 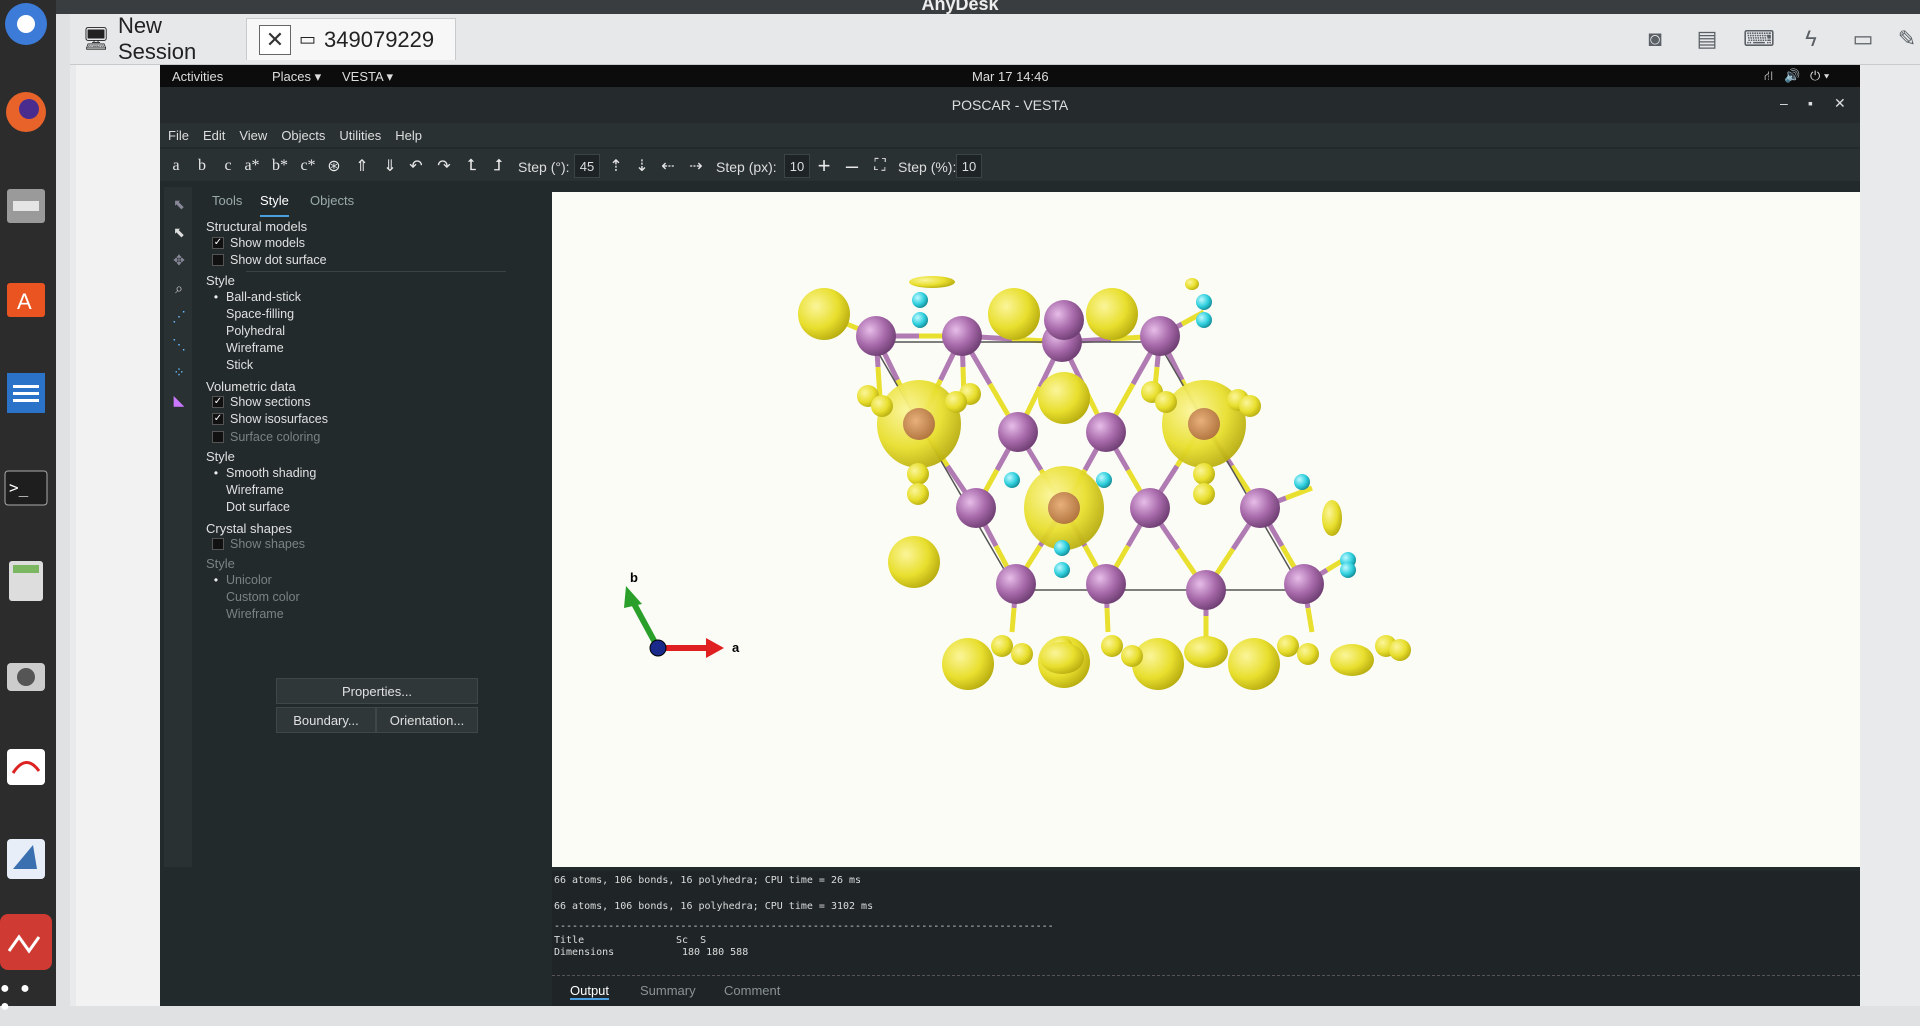 I want to click on dihedral-icon: ⁘, so click(x=179, y=372).